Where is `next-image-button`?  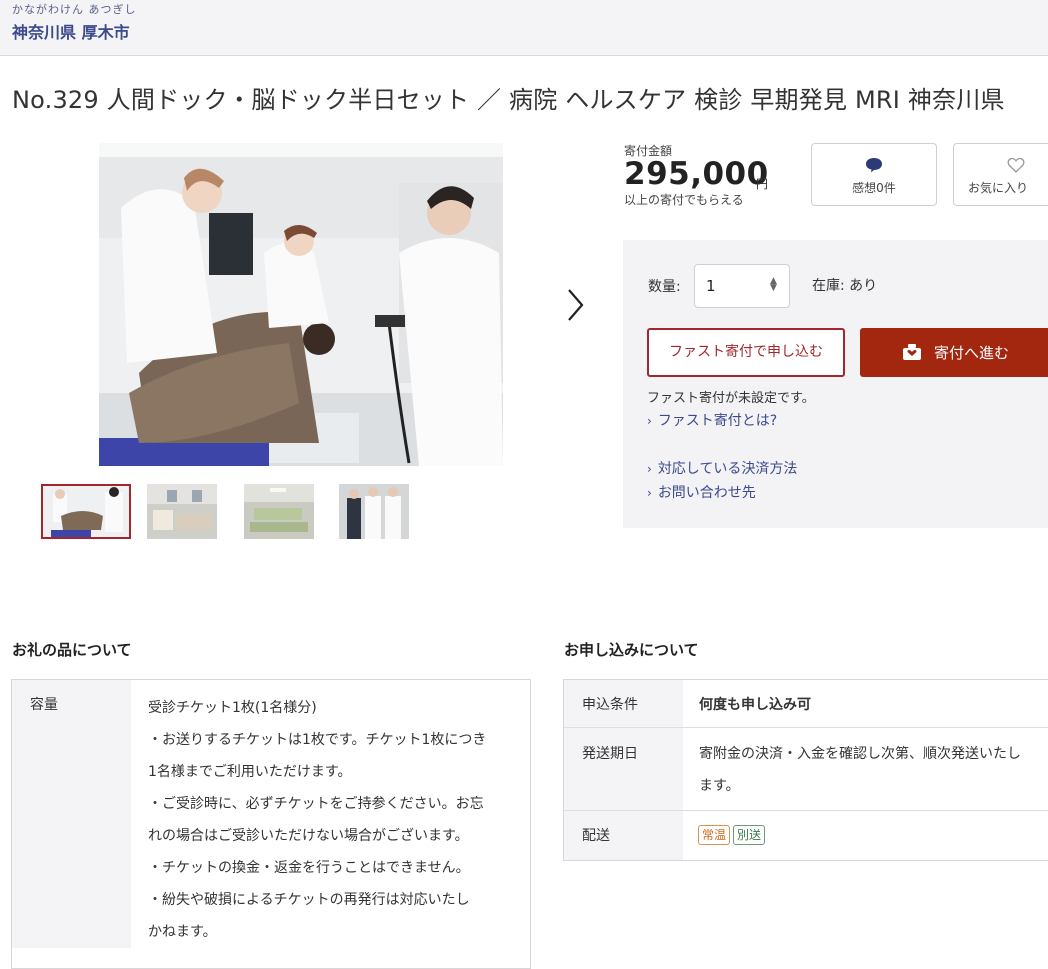
next-image-button is located at coordinates (575, 305).